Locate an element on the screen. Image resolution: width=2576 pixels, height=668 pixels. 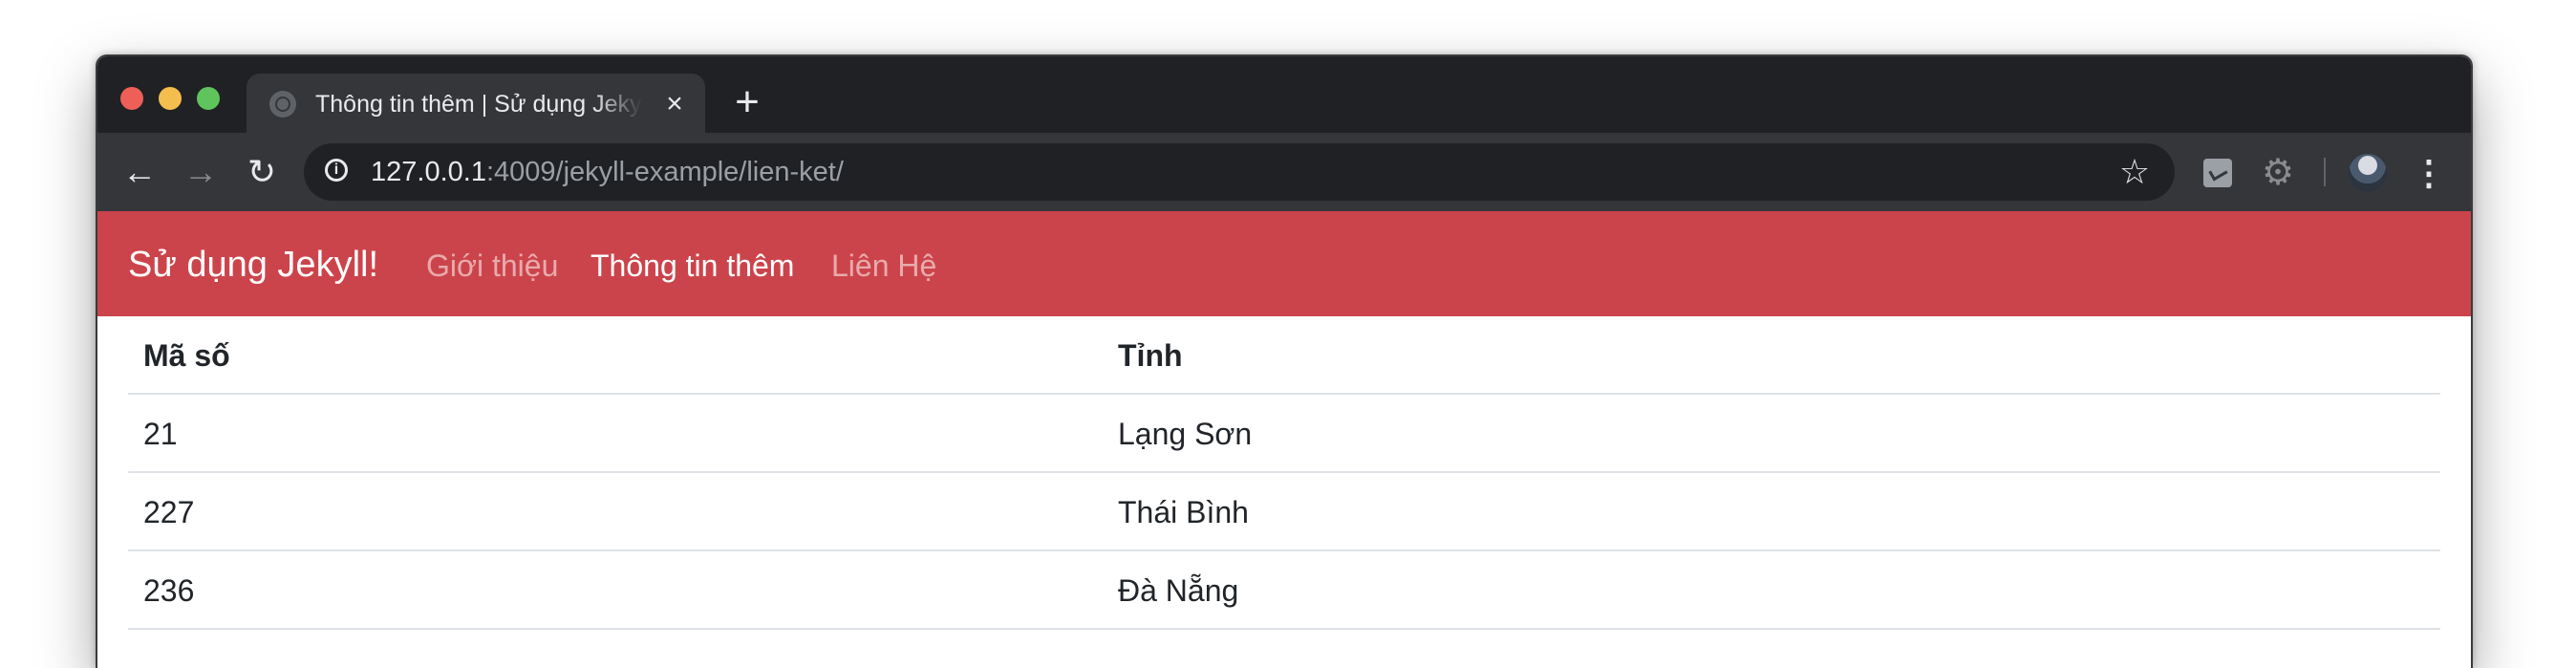
cell-code: 21 is located at coordinates (160, 434).